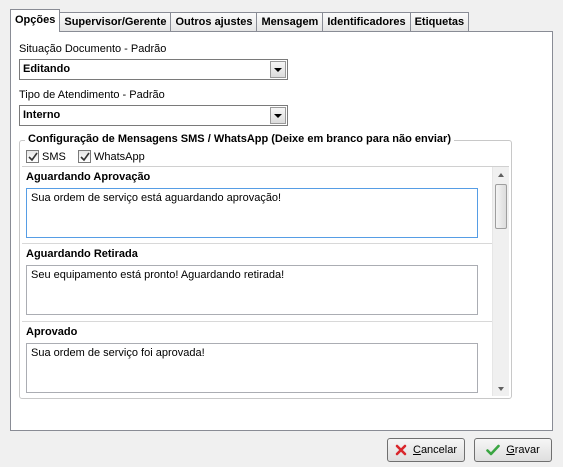  What do you see at coordinates (290, 22) in the screenshot?
I see `tab-mensagem: Mensagem` at bounding box center [290, 22].